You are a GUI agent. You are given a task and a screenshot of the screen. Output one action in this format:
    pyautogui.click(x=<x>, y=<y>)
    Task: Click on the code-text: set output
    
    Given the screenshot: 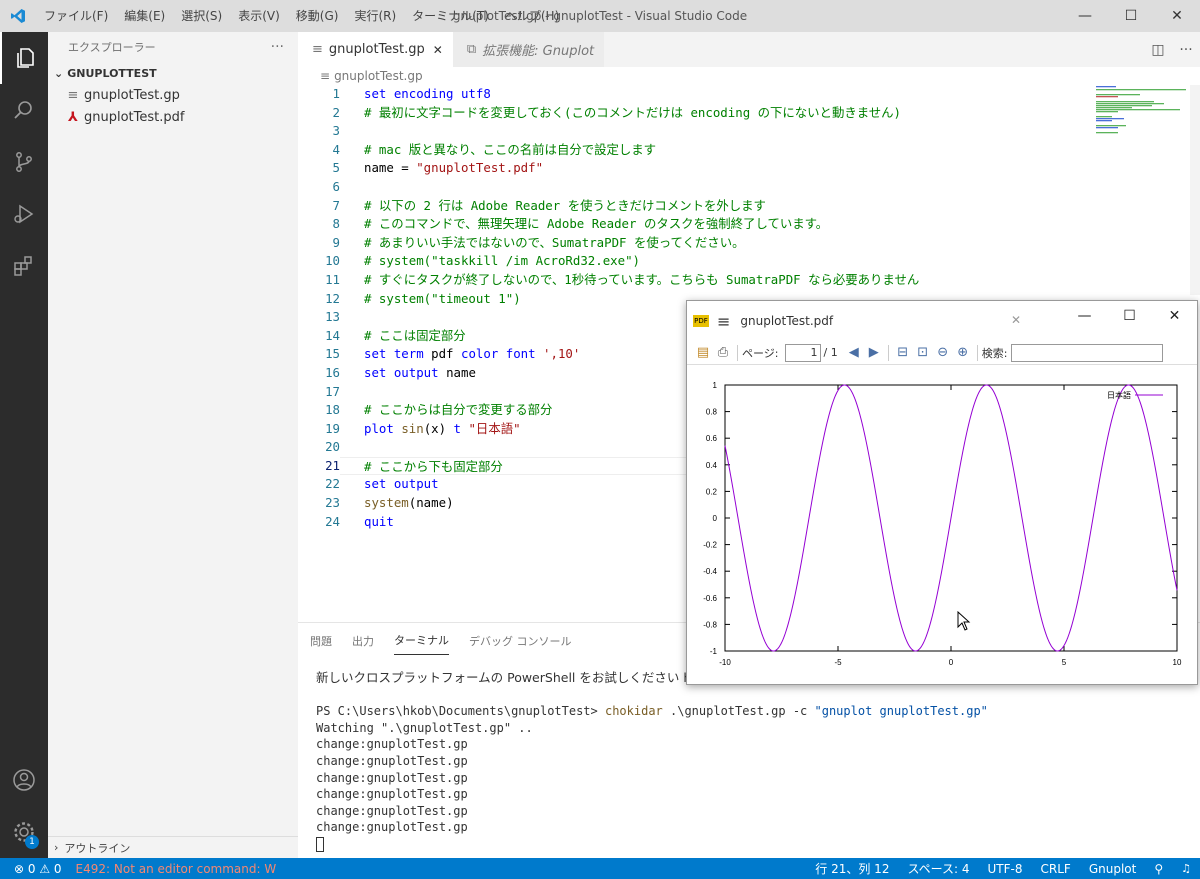 What is the action you would take?
    pyautogui.click(x=389, y=484)
    